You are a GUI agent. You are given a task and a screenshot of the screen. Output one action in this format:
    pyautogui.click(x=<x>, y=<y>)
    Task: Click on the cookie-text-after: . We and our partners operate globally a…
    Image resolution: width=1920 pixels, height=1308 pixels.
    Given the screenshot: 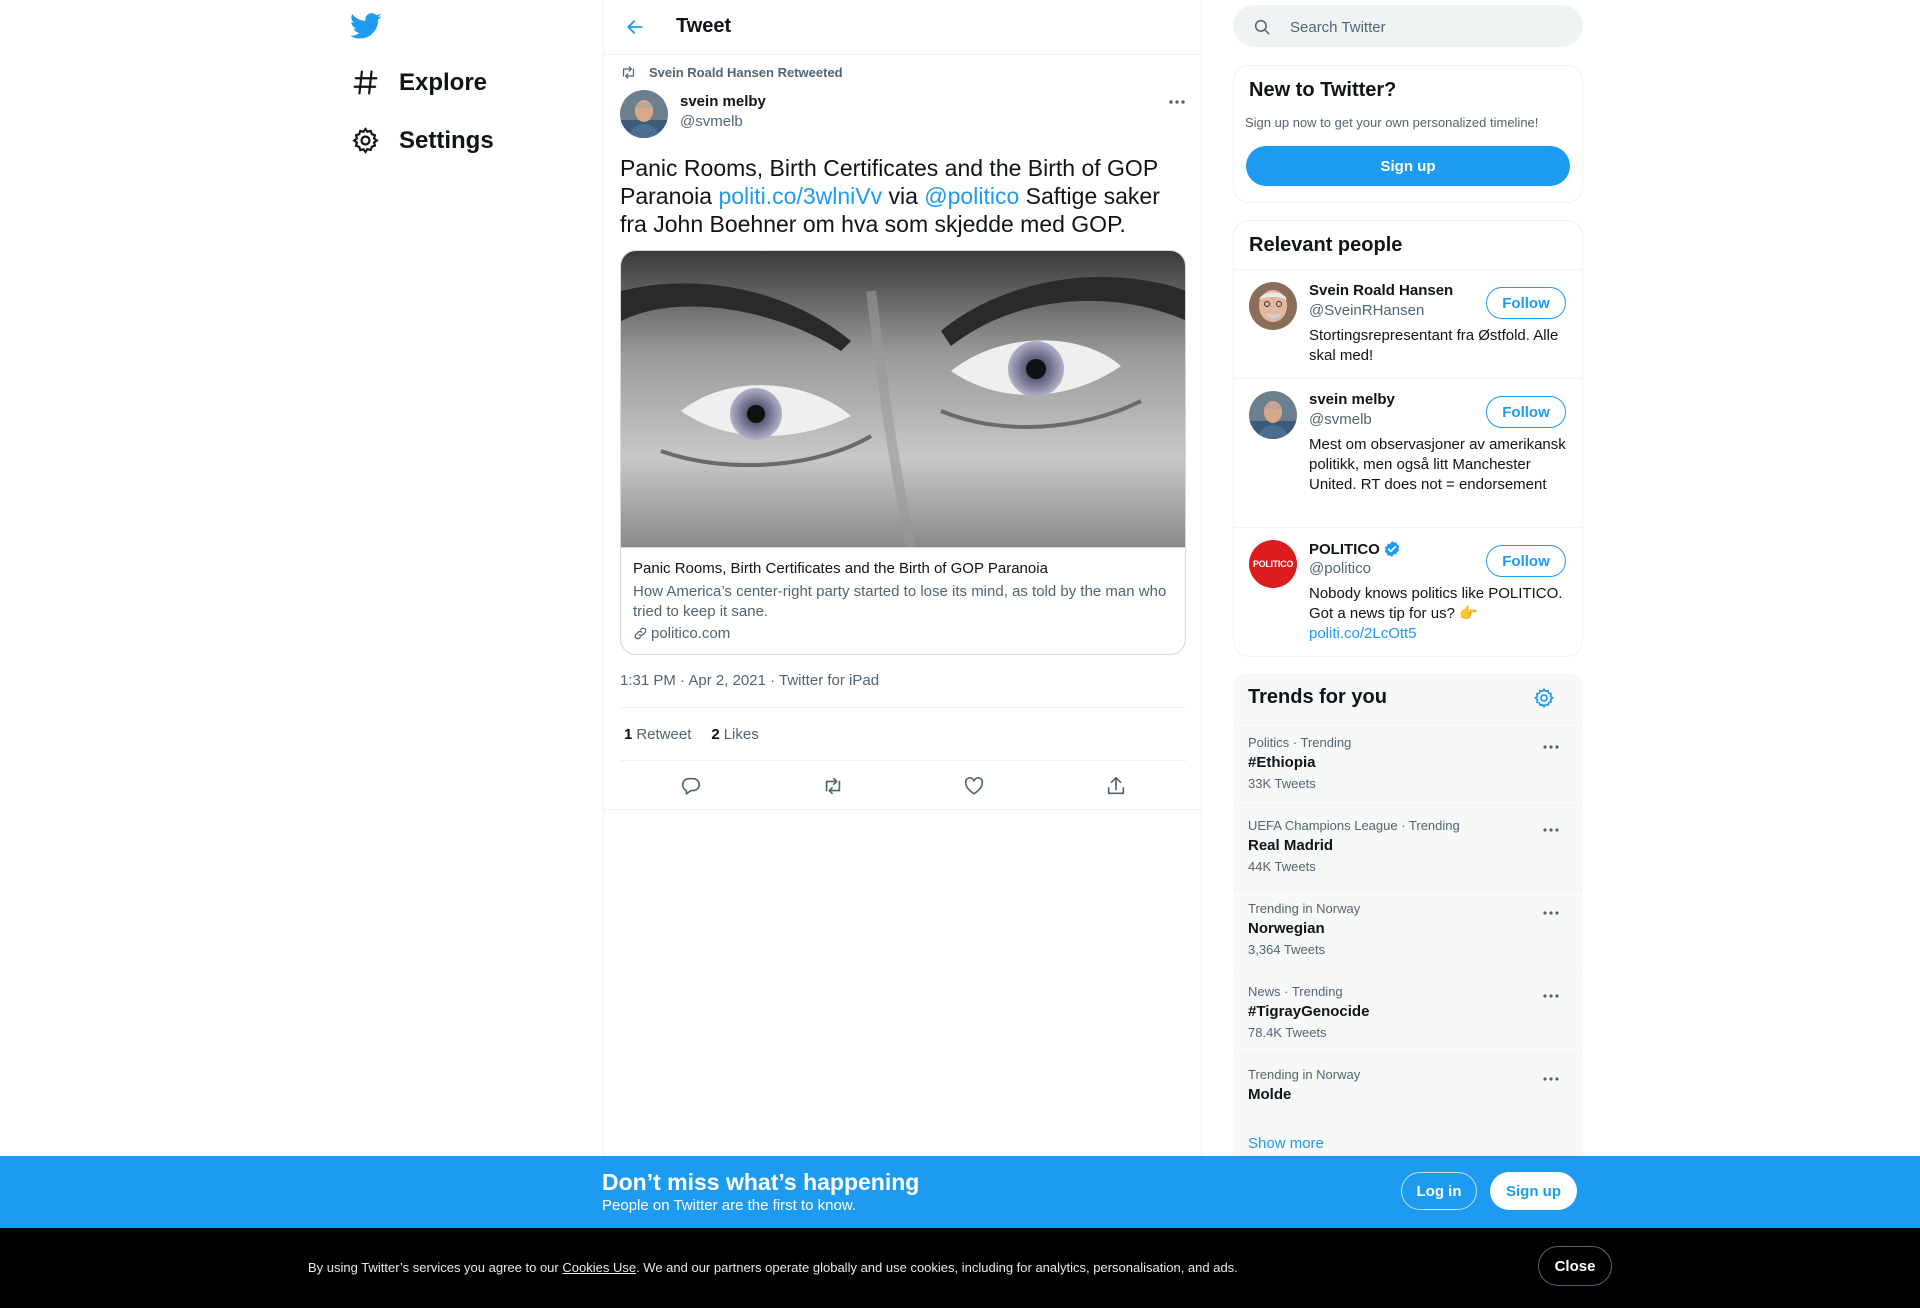 What is the action you would take?
    pyautogui.click(x=937, y=1267)
    